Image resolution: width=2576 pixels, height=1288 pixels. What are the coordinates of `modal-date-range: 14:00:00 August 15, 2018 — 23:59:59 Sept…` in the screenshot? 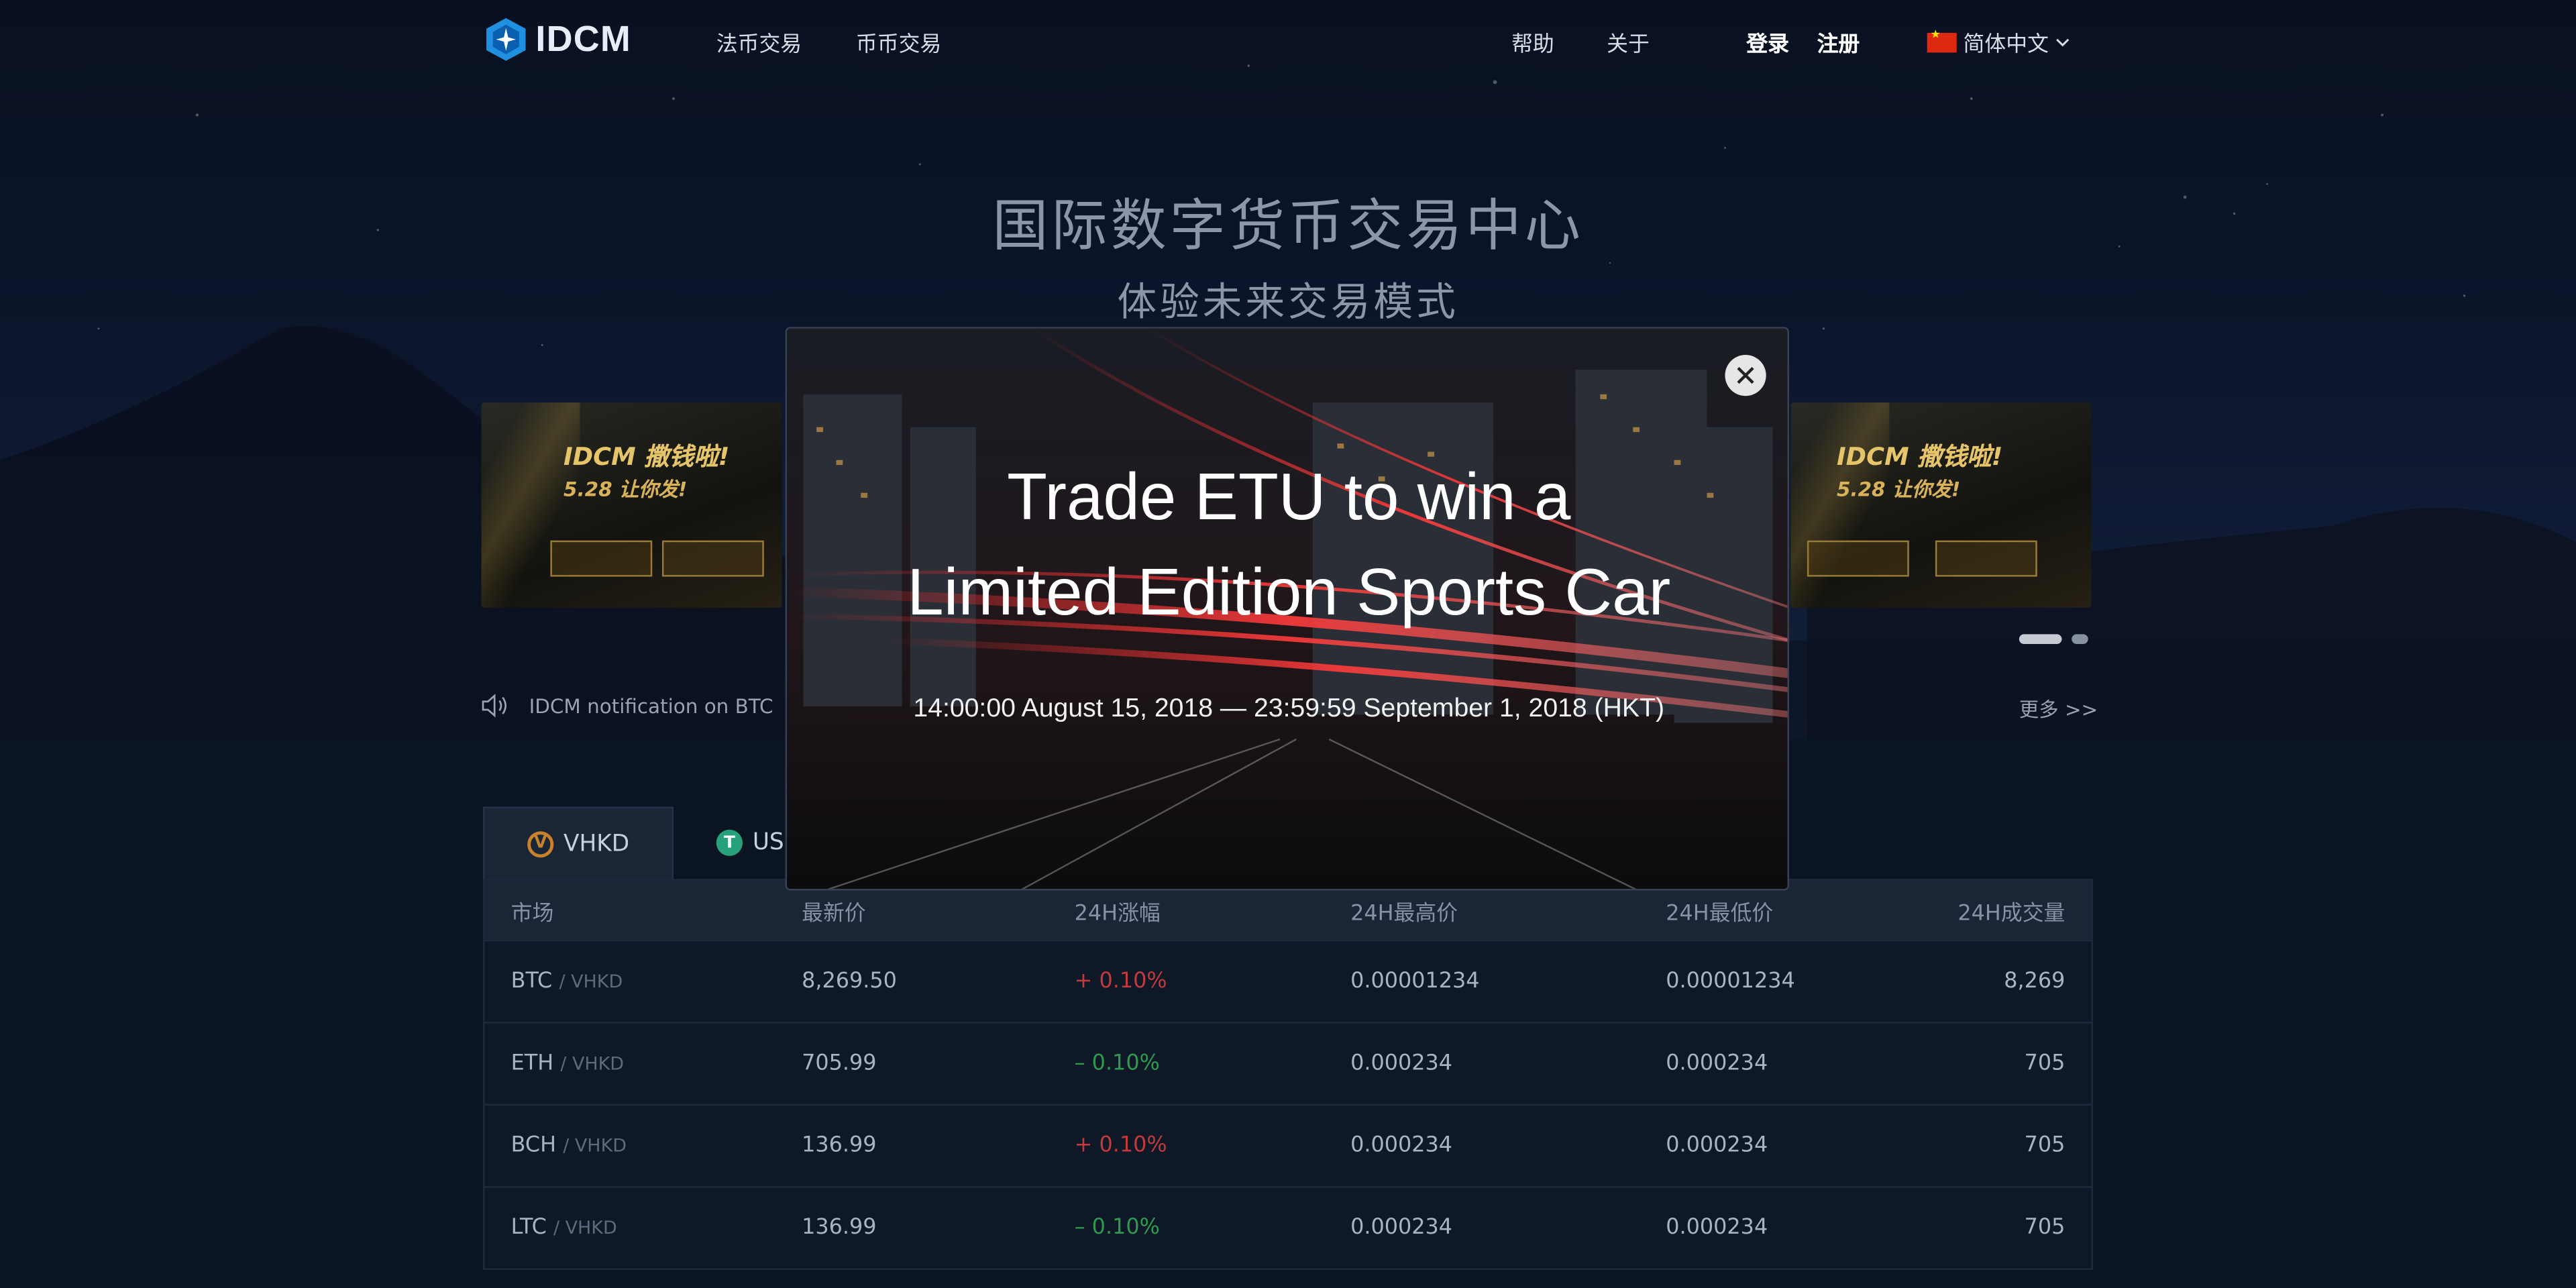 It's located at (1289, 708).